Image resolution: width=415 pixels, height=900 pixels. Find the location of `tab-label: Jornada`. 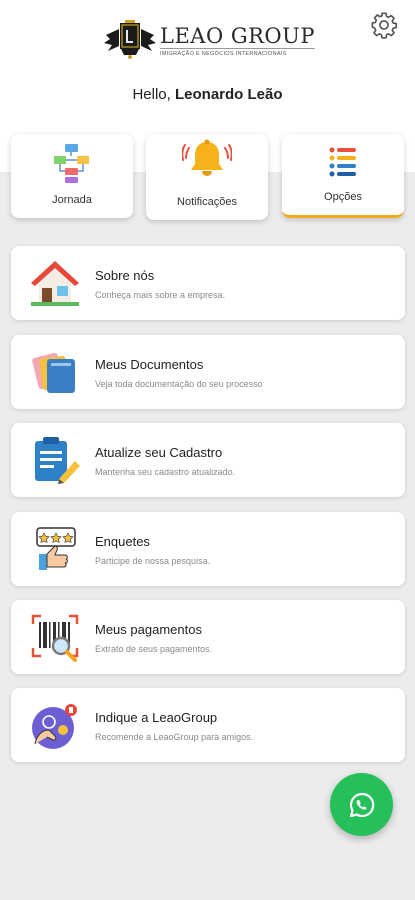

tab-label: Jornada is located at coordinates (72, 200).